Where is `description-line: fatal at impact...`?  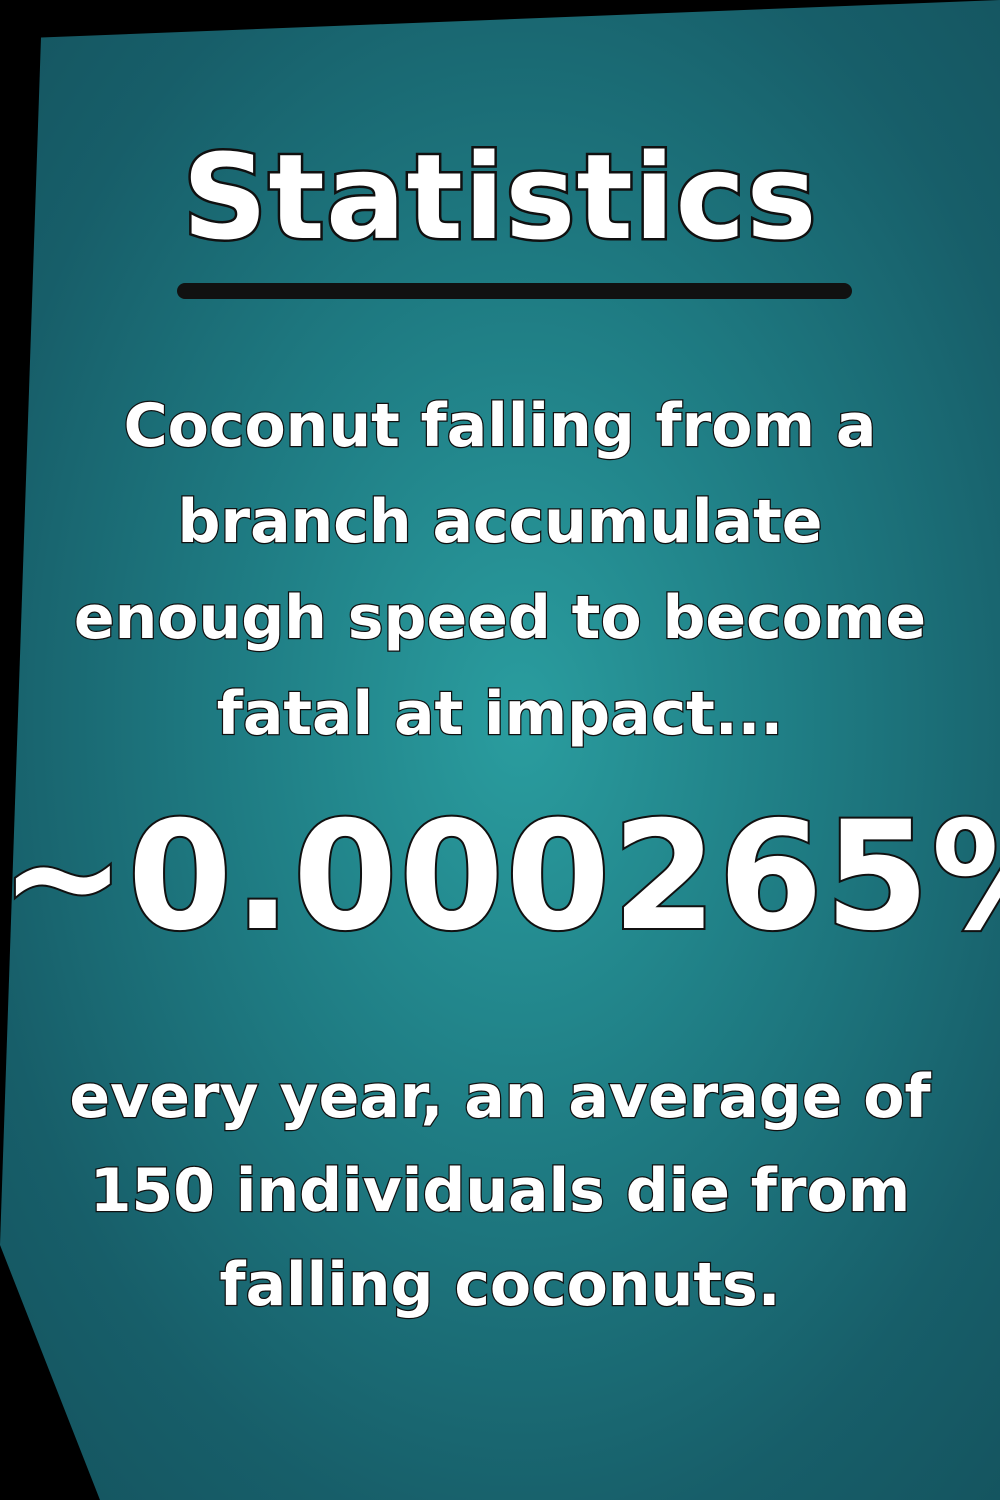
description-line: fatal at impact... is located at coordinates (500, 714).